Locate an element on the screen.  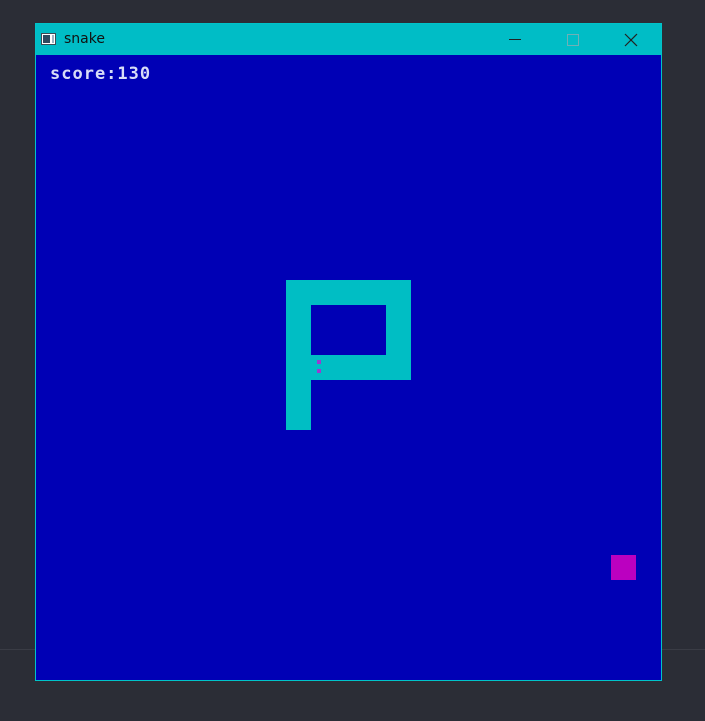
score-value: 130 is located at coordinates (134, 74).